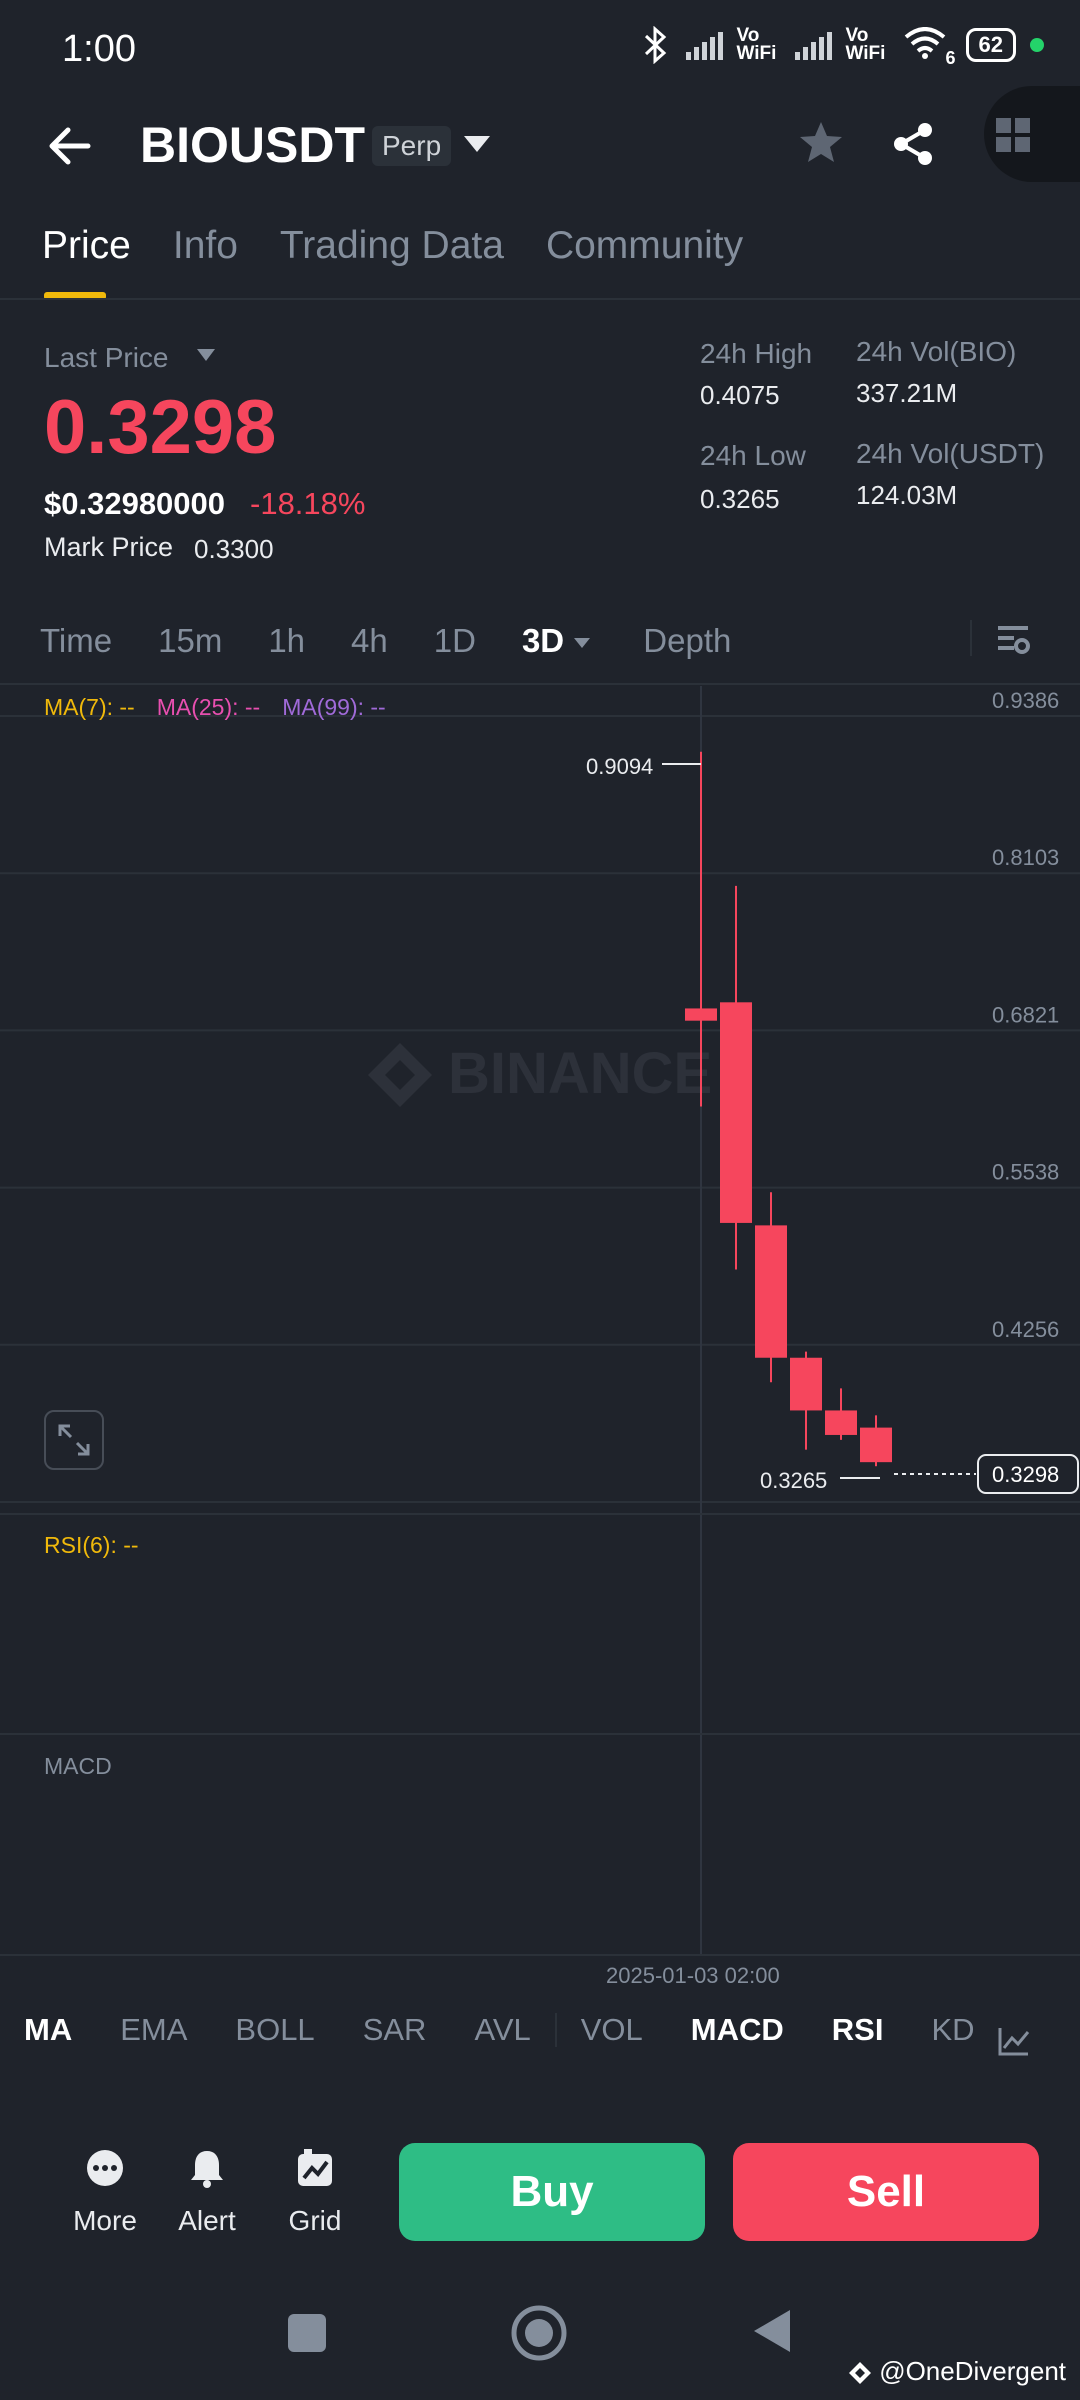 The height and width of the screenshot is (2400, 1080). What do you see at coordinates (307, 2333) in the screenshot?
I see `recents-nav-button` at bounding box center [307, 2333].